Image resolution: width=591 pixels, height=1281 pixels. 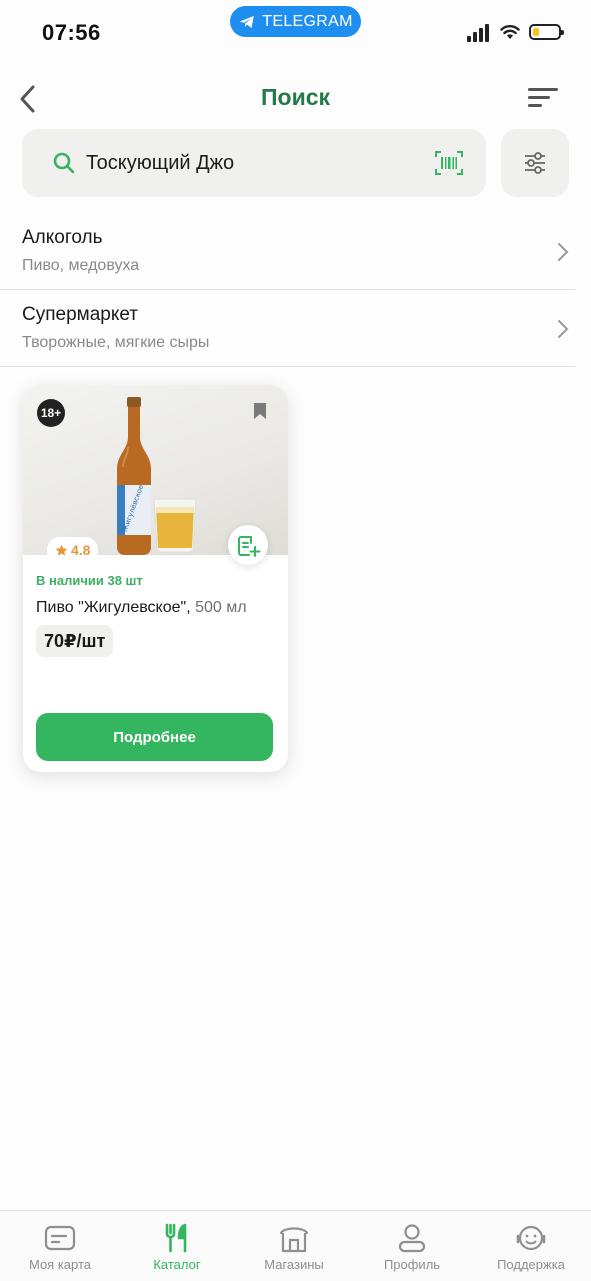 What do you see at coordinates (546, 32) in the screenshot?
I see `battery-icon` at bounding box center [546, 32].